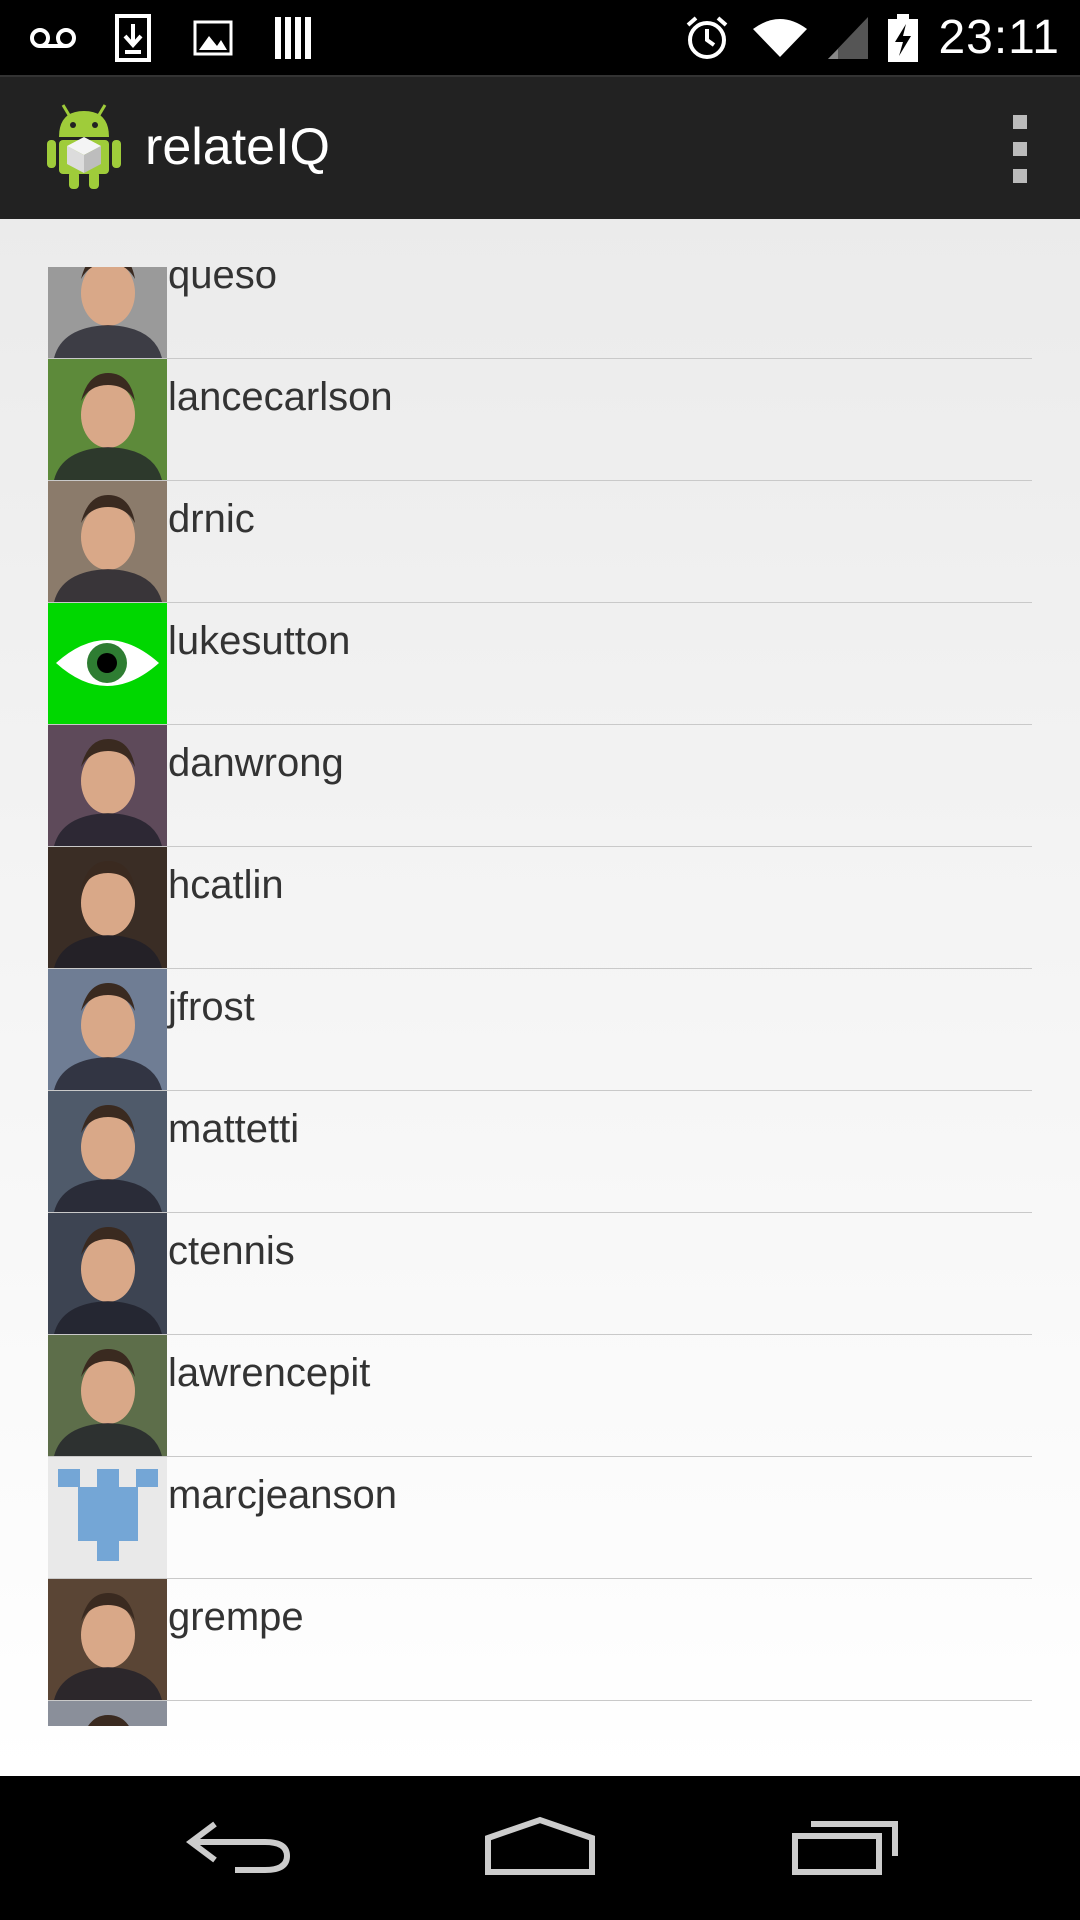 Image resolution: width=1080 pixels, height=1920 pixels. I want to click on contact-row: lukesutton, so click(540, 664).